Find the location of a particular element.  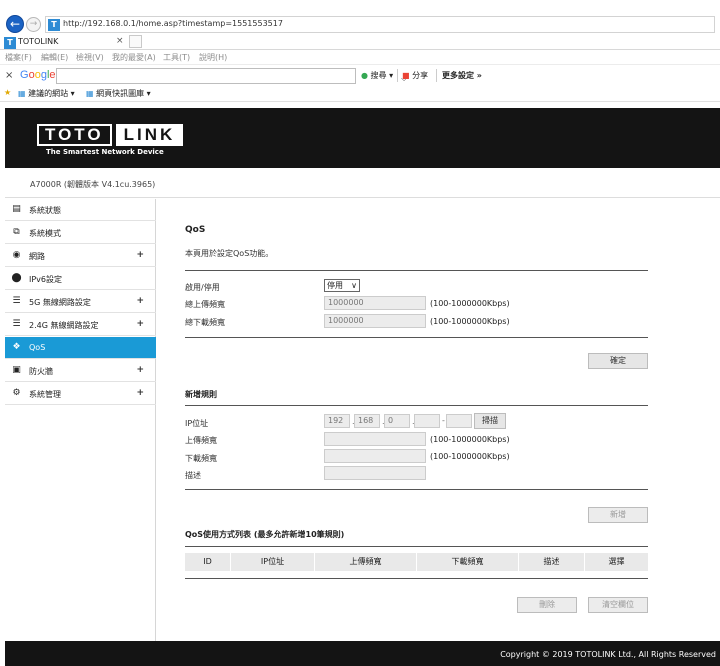

totolink-logo: TOTO LINK is located at coordinates (110, 135).